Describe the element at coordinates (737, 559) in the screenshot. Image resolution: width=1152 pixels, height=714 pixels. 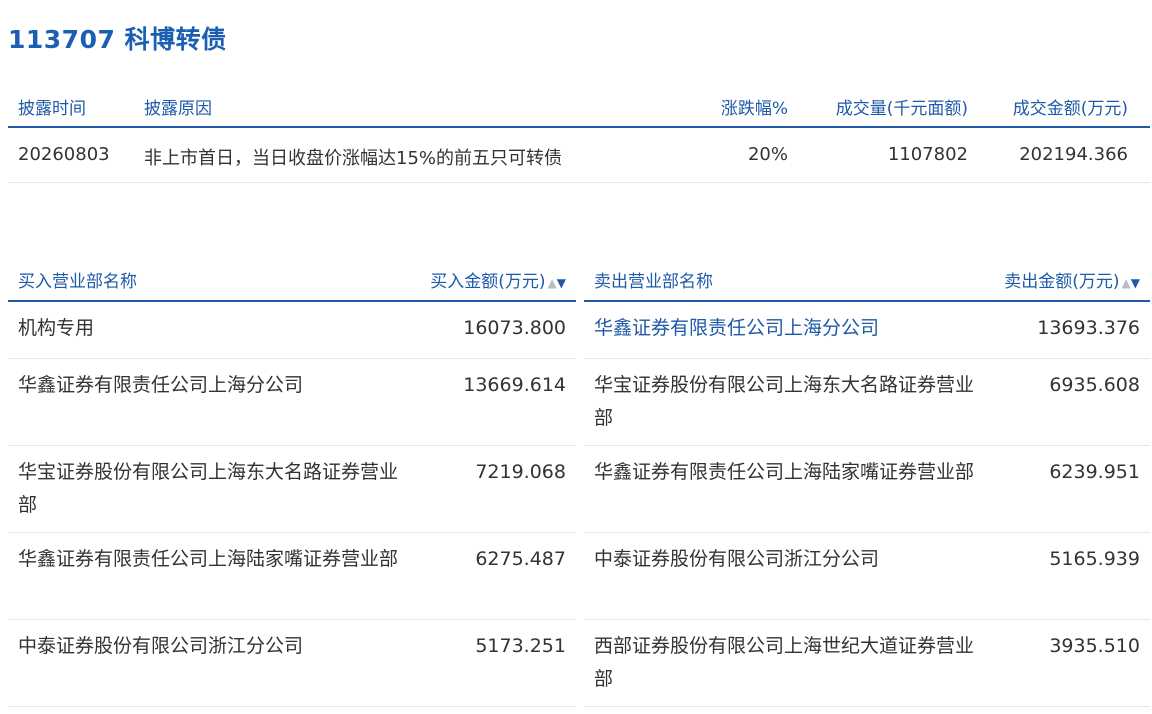
I see `sell-branch-name: 中泰证券股份有限公司浙江分公司` at that location.